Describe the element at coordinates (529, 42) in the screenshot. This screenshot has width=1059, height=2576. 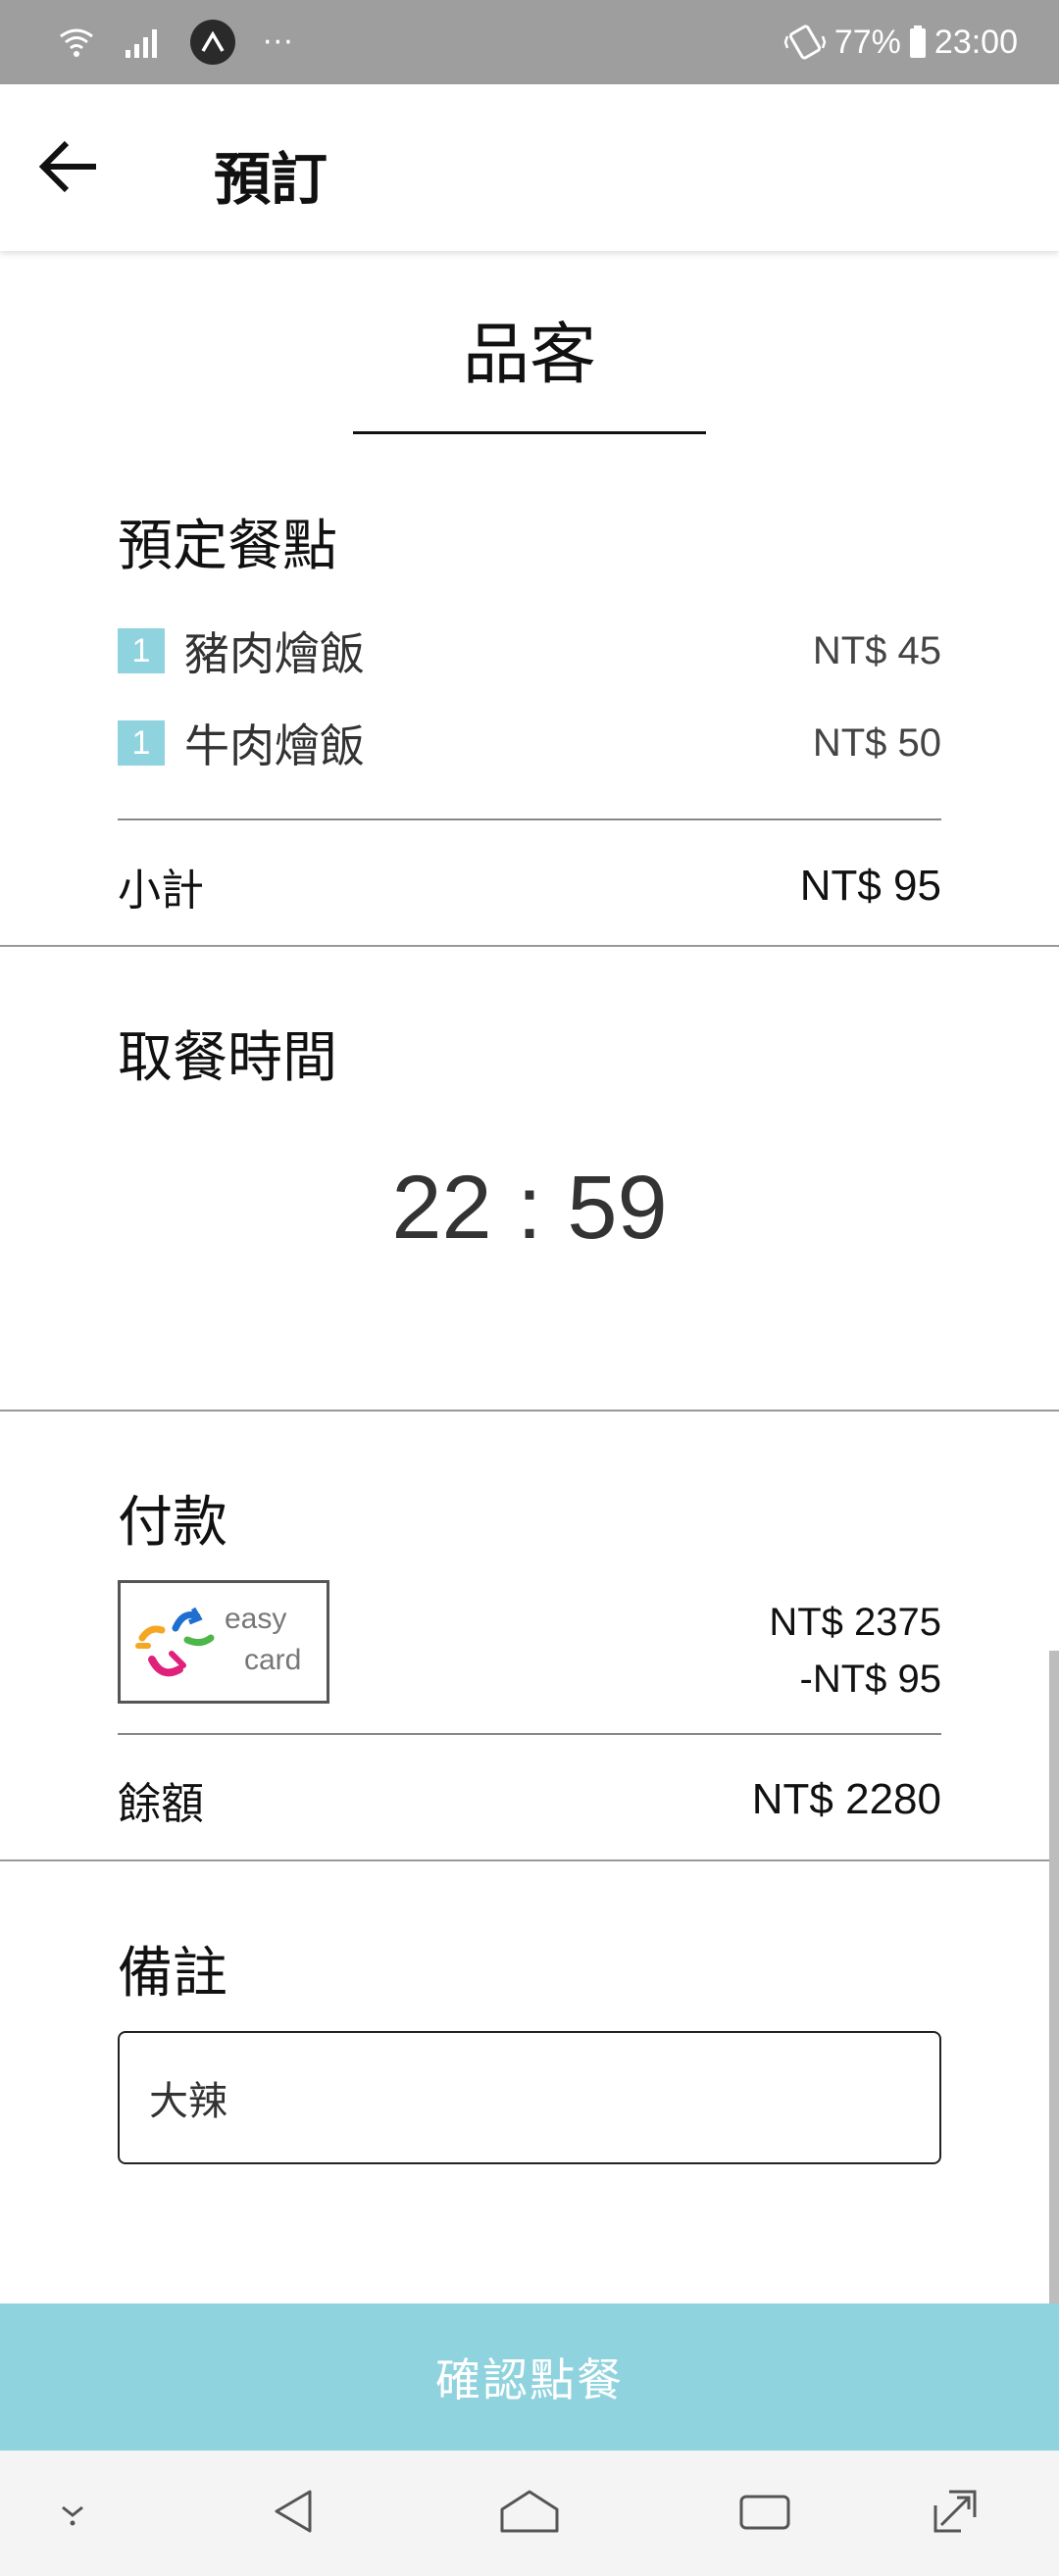
I see `status-bar: ··· 77% 23:00` at that location.